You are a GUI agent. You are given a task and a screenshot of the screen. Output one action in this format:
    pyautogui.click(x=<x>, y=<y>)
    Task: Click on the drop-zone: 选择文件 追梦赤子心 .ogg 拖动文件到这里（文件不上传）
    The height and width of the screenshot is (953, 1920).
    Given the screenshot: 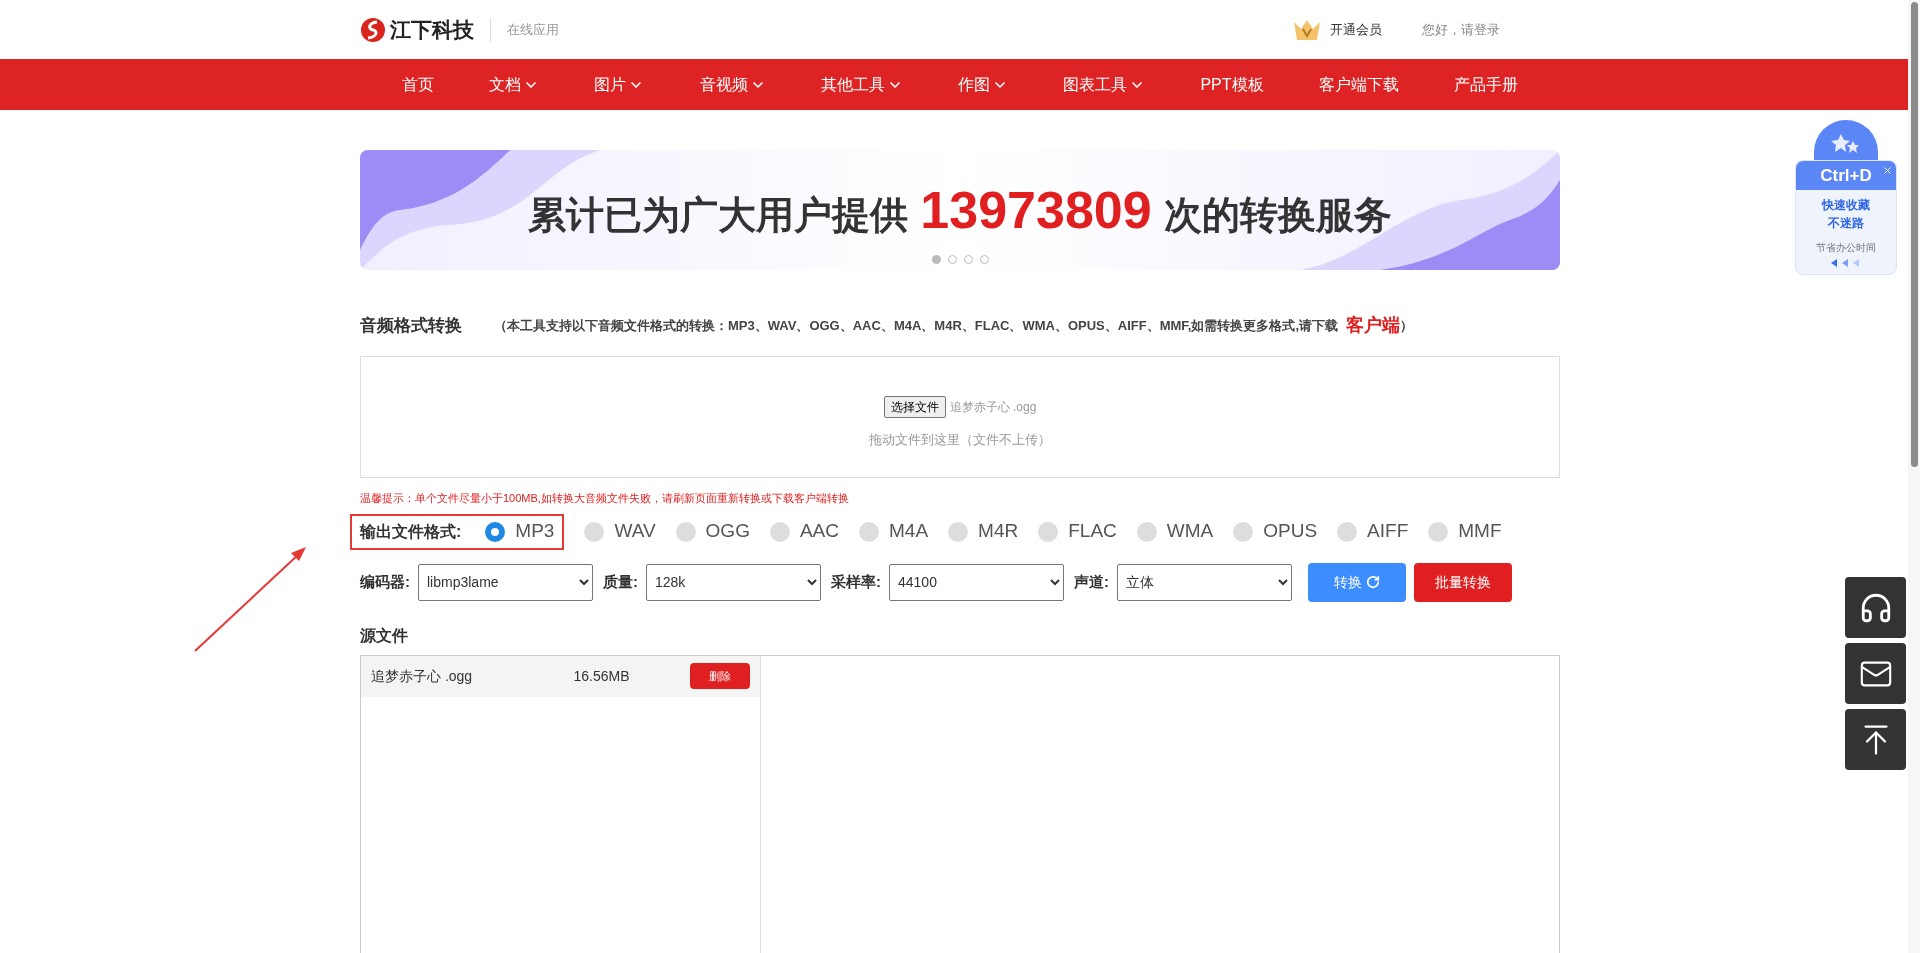 What is the action you would take?
    pyautogui.click(x=960, y=417)
    